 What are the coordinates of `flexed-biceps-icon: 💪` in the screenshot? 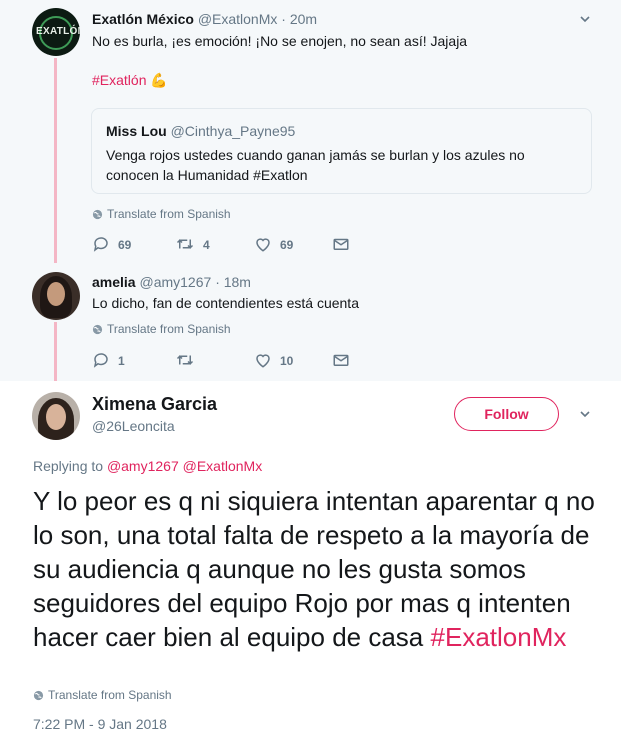 It's located at (159, 80).